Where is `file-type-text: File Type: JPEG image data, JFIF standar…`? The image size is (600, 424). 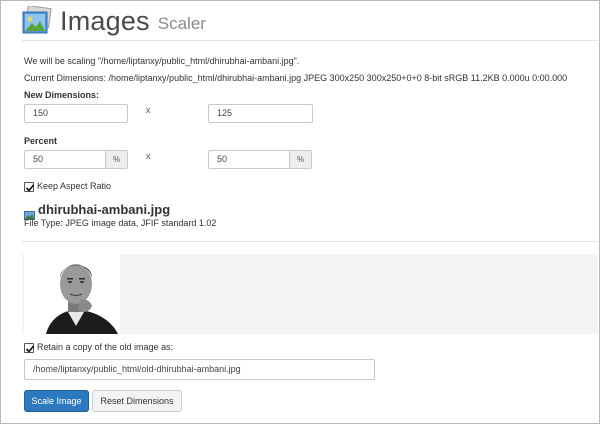 file-type-text: File Type: JPEG image data, JFIF standar… is located at coordinates (120, 223).